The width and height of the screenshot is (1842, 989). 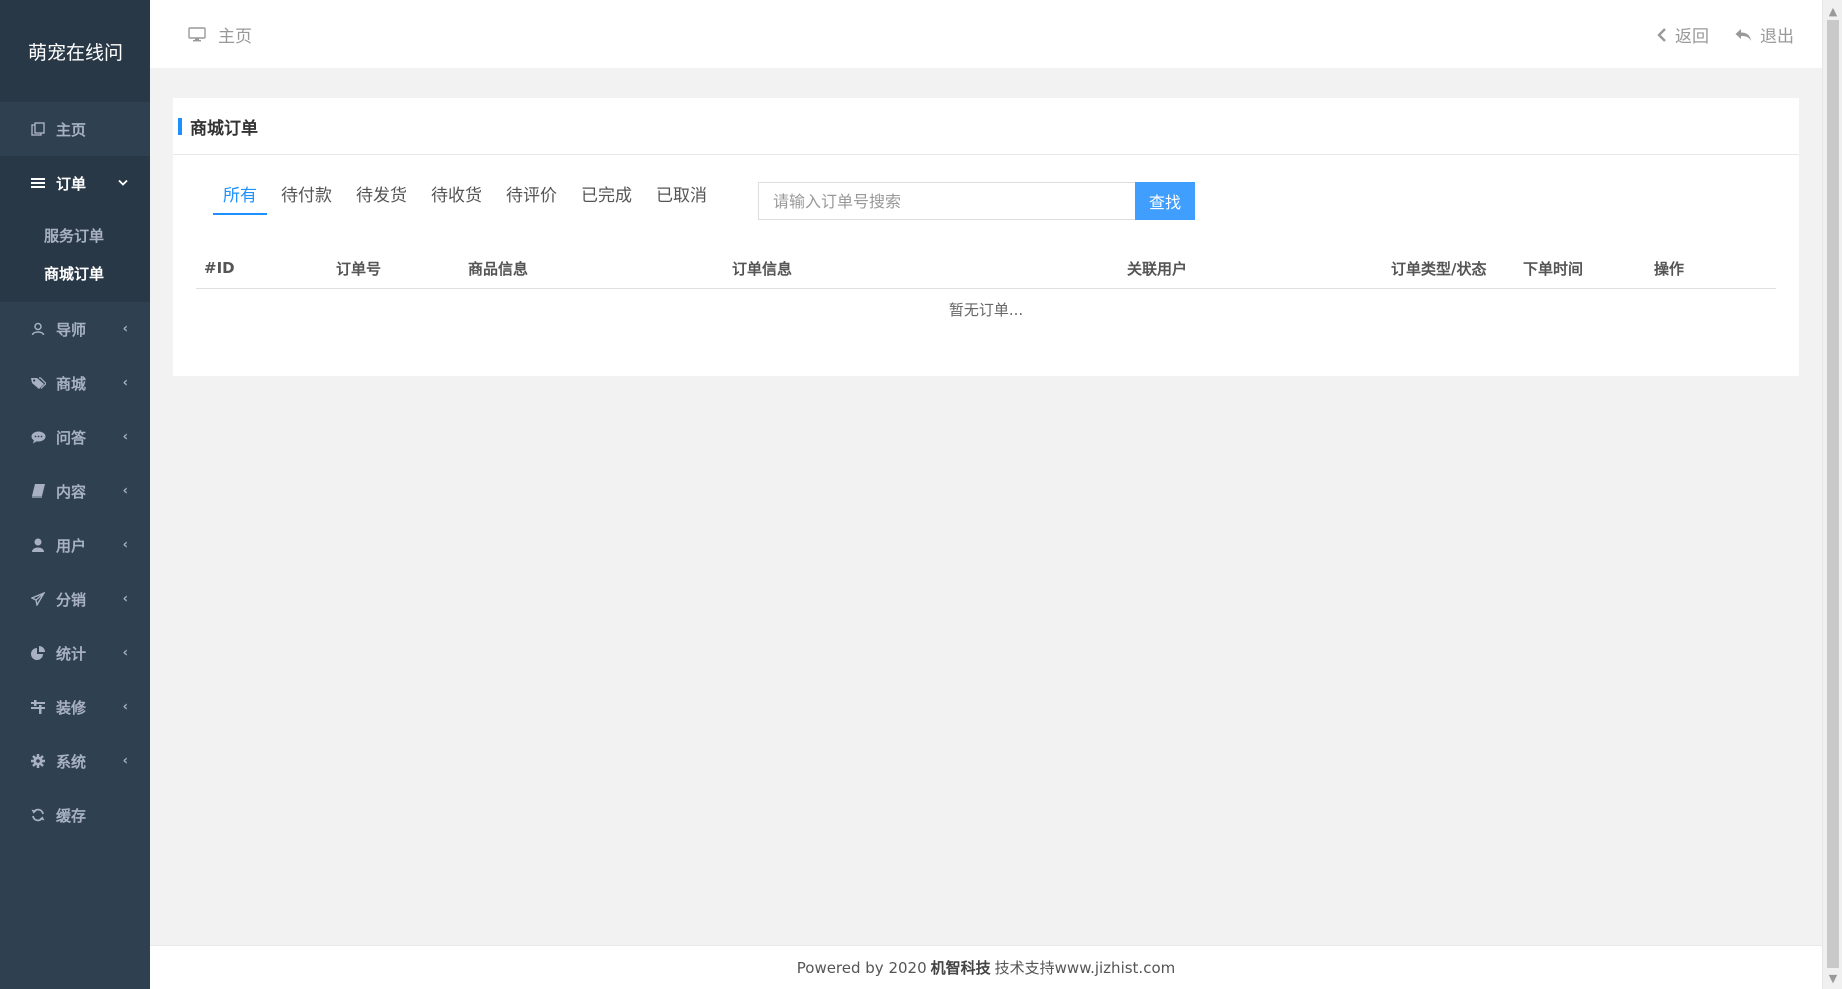 I want to click on column-header-order-time: 下单时间, so click(x=1553, y=268).